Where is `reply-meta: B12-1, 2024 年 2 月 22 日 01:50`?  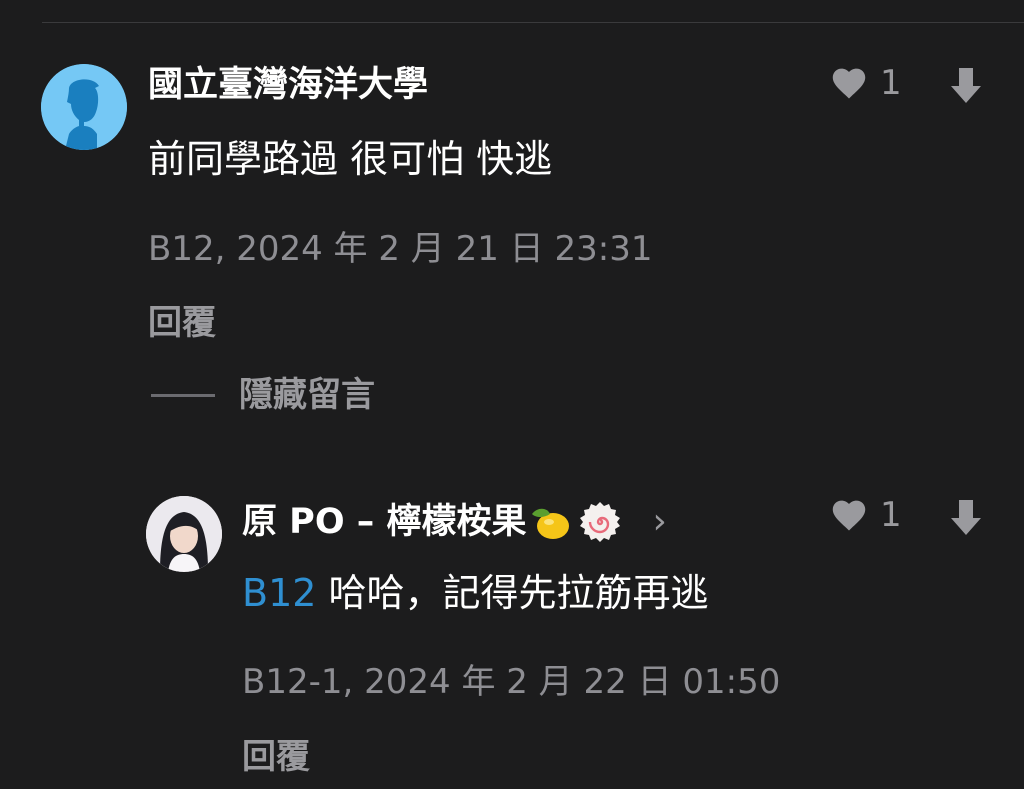
reply-meta: B12-1, 2024 年 2 月 22 日 01:50 is located at coordinates (511, 682).